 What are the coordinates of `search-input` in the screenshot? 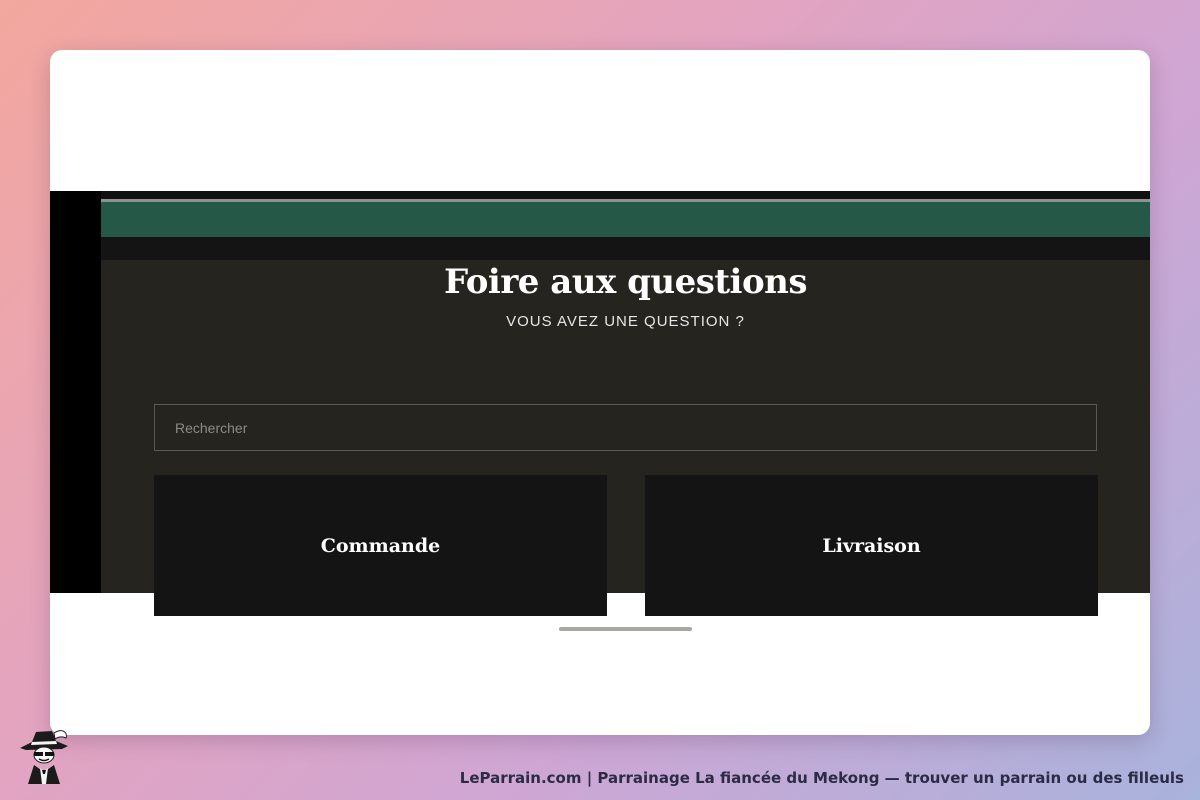 It's located at (625, 427).